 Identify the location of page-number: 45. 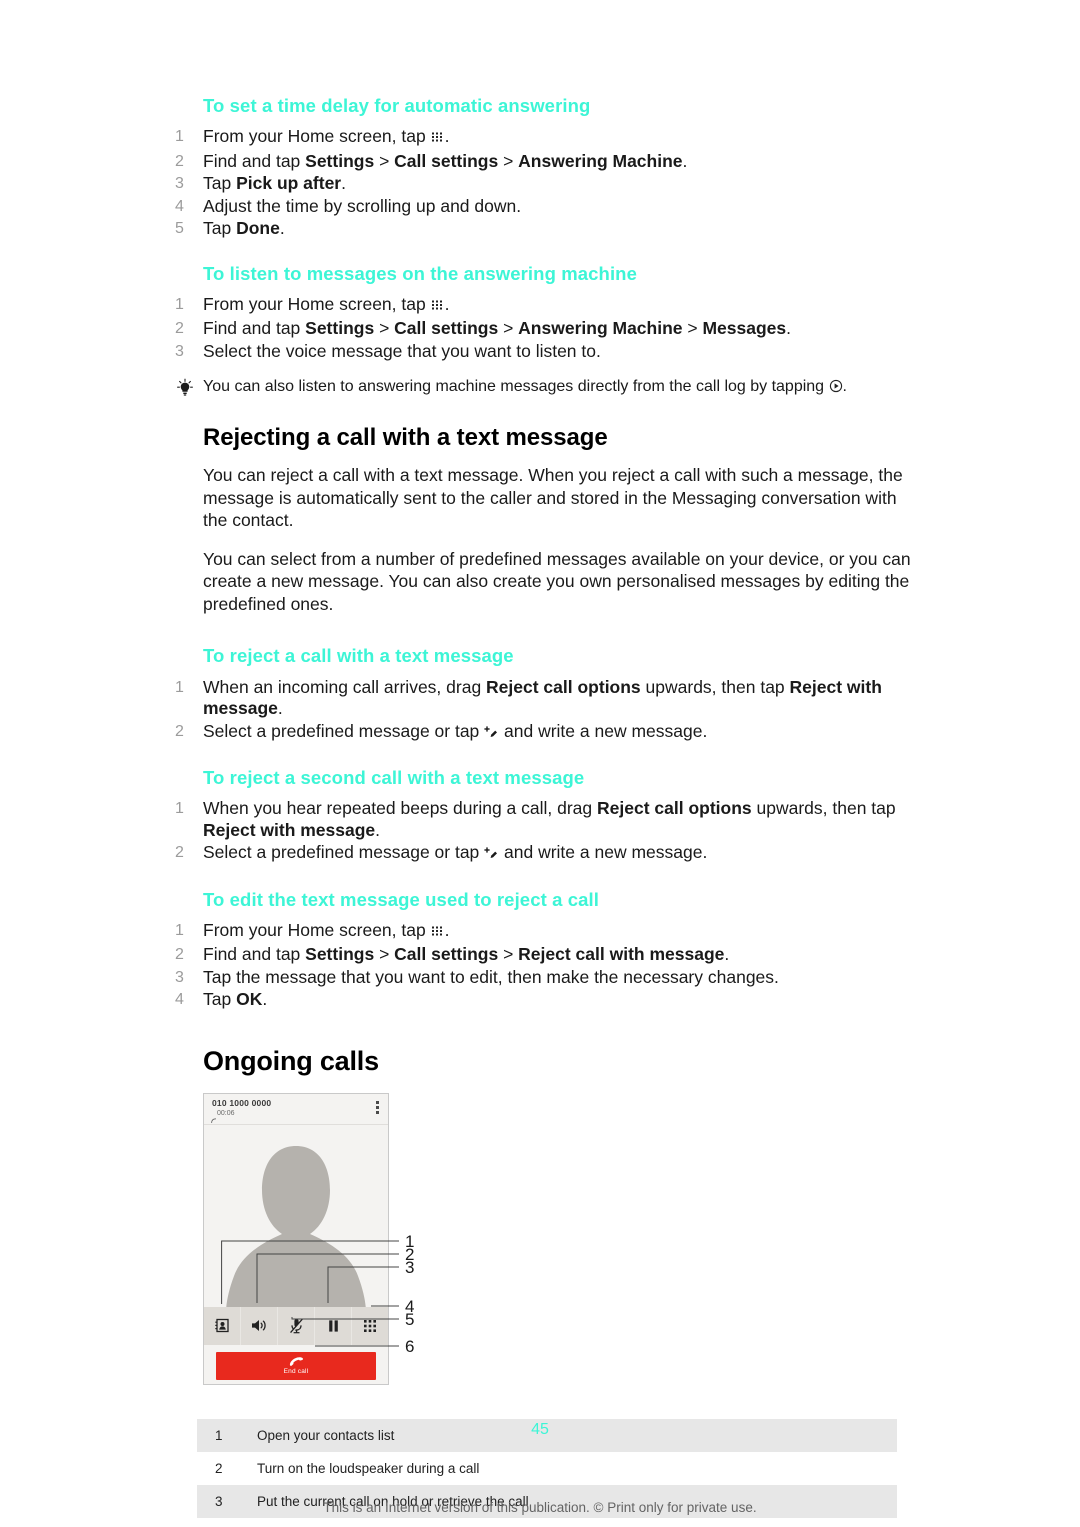
(540, 1429).